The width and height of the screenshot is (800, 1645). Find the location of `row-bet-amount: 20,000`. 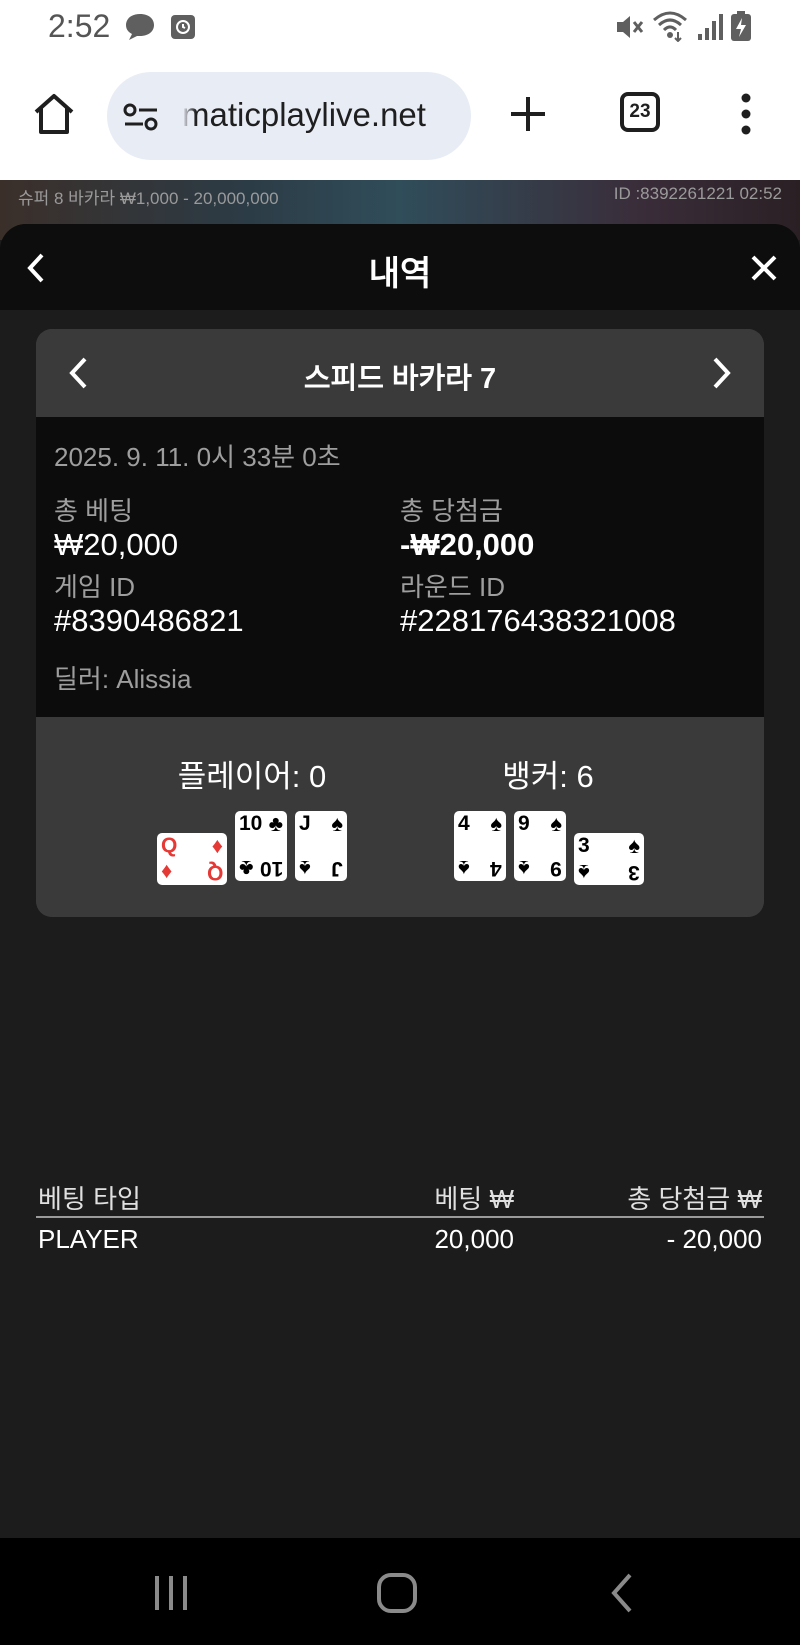

row-bet-amount: 20,000 is located at coordinates (474, 1239).